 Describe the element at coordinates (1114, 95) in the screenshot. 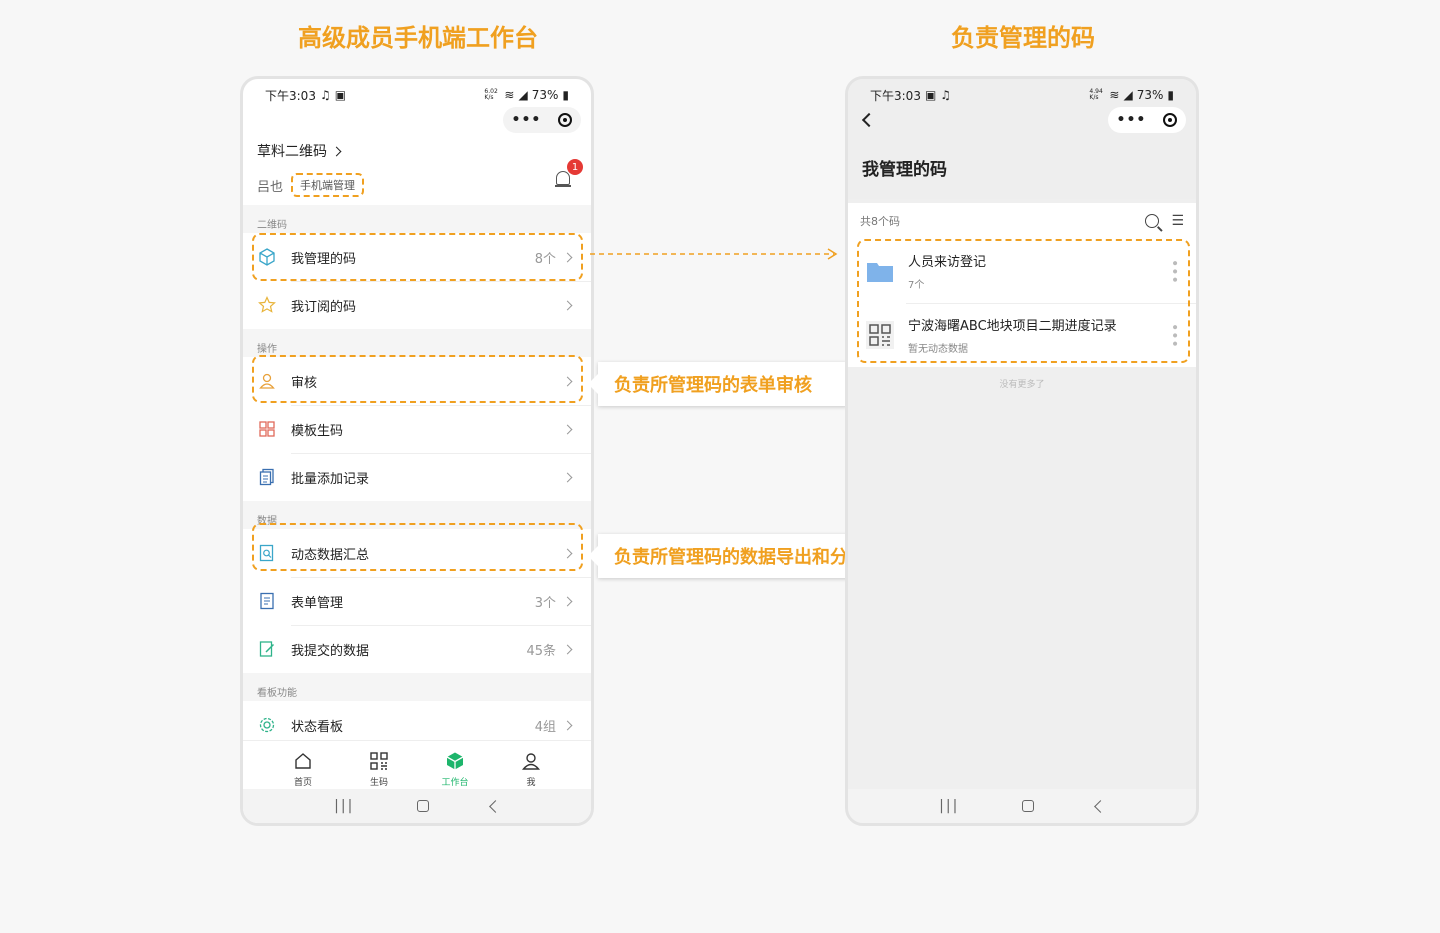

I see `wifi-icon: ≋` at that location.